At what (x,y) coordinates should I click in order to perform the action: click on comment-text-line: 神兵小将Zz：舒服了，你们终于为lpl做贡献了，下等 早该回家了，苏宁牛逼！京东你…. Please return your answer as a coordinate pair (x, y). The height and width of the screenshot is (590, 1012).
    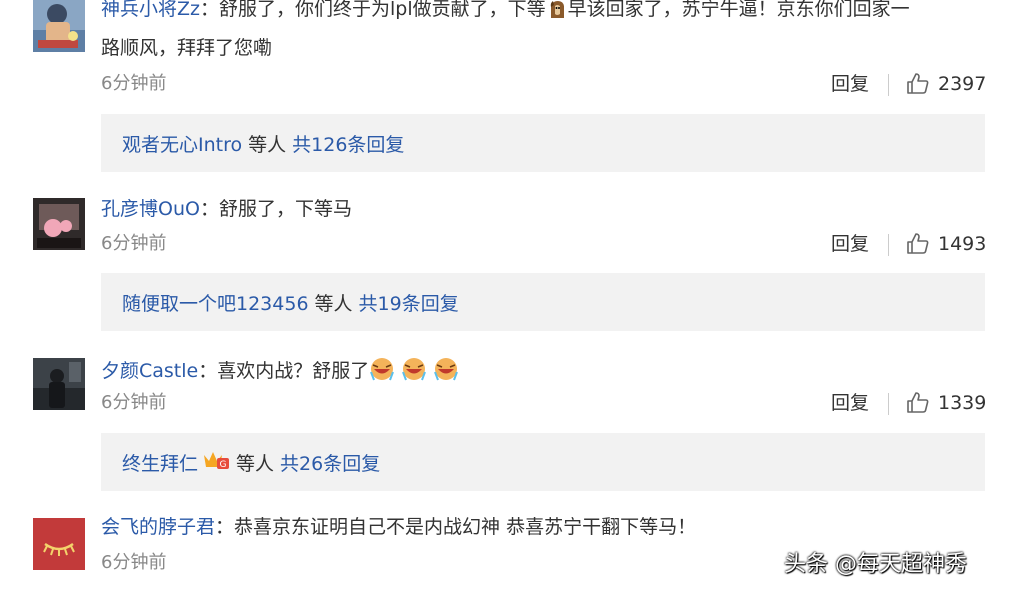
    Looking at the image, I should click on (505, 13).